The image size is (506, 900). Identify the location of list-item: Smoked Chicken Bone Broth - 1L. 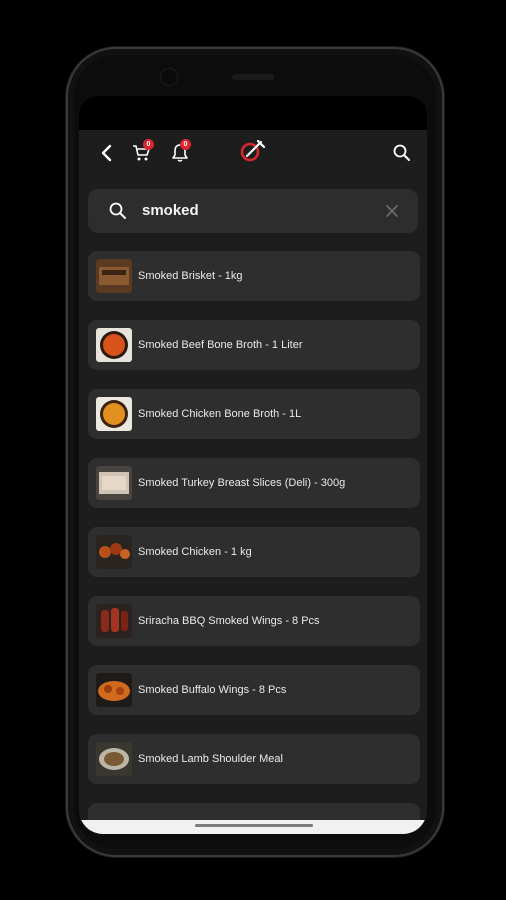
(254, 414).